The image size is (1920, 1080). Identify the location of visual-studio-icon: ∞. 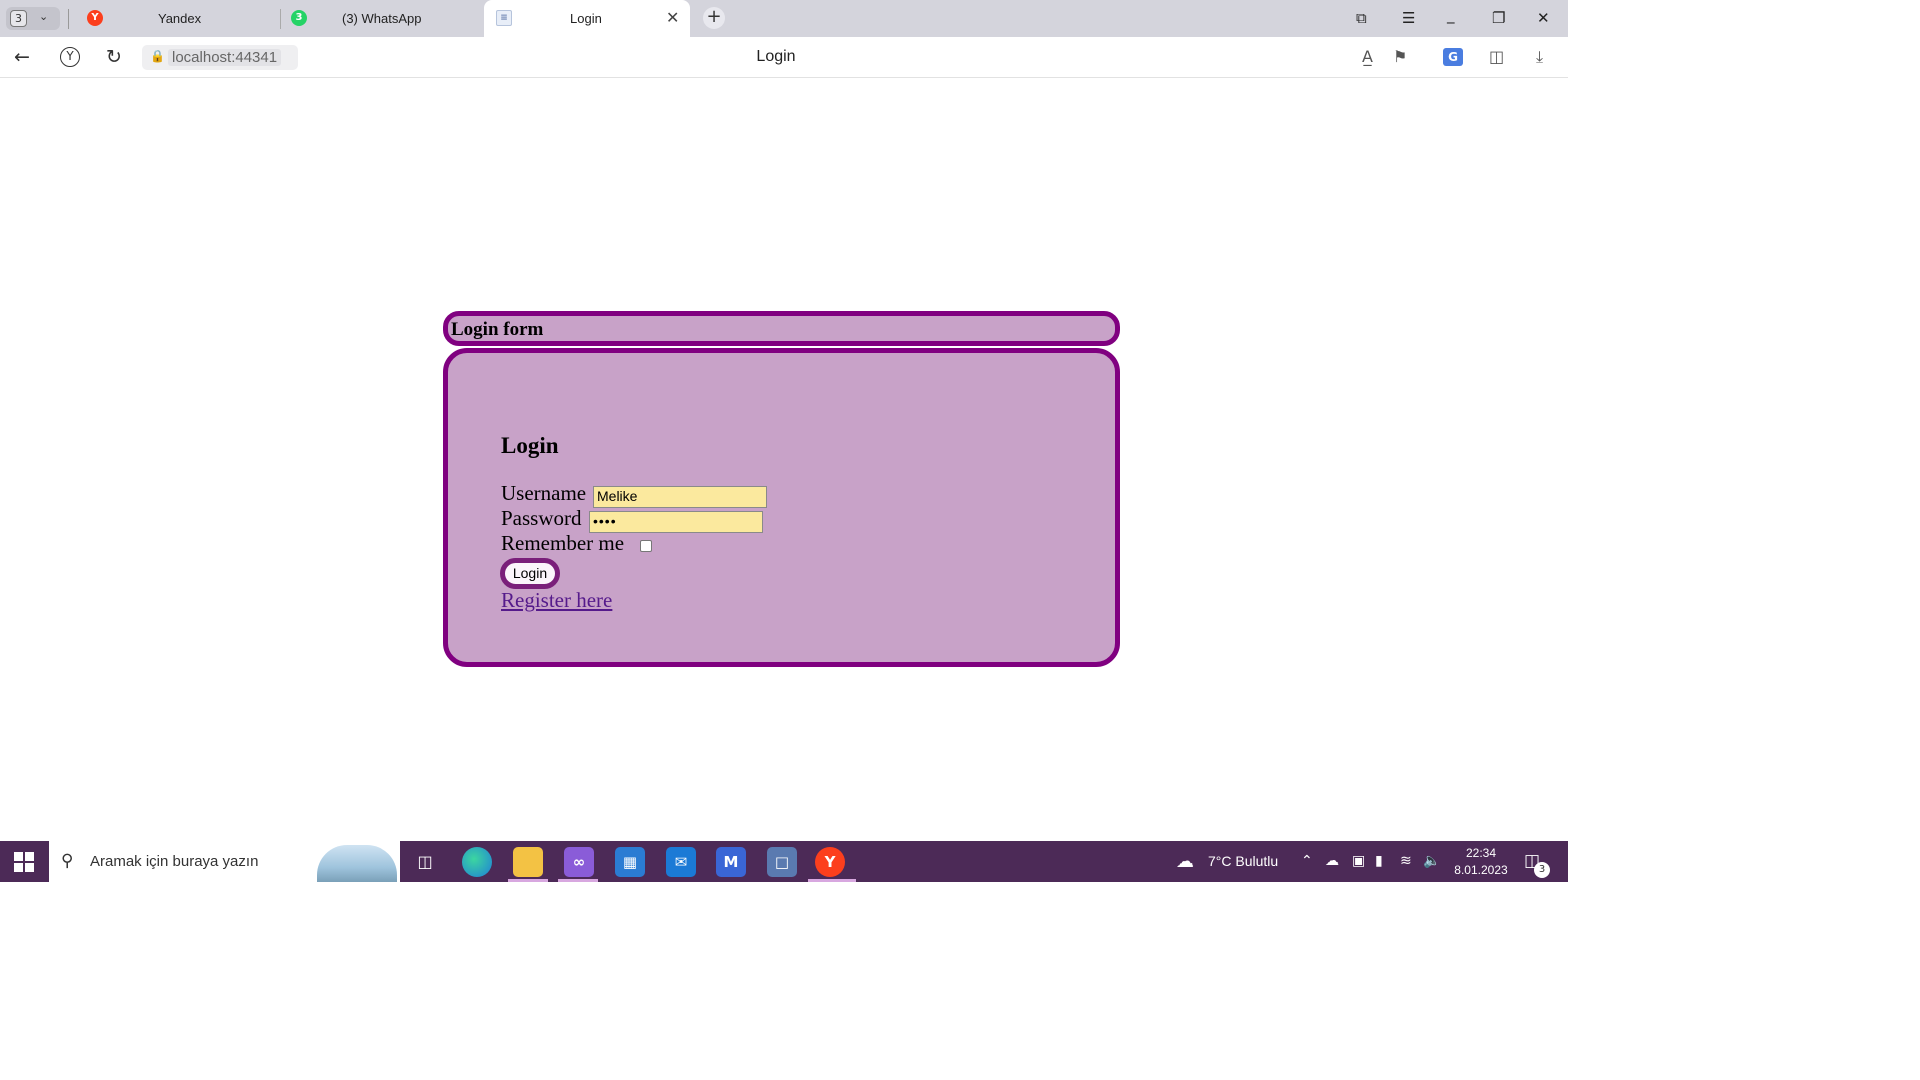
(579, 862).